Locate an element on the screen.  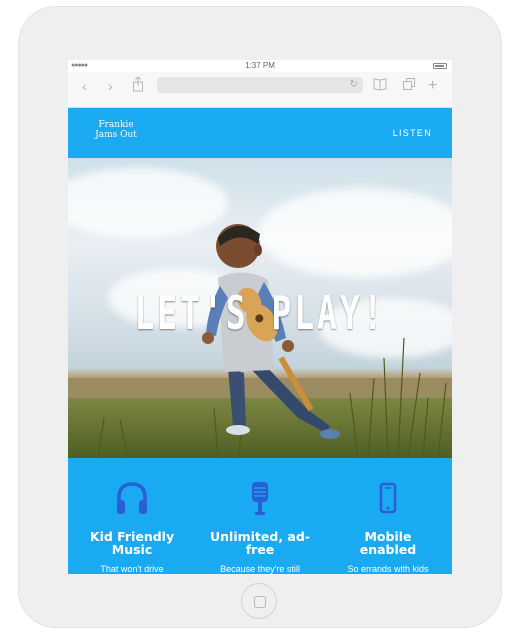
forward-icon: › is located at coordinates (110, 86).